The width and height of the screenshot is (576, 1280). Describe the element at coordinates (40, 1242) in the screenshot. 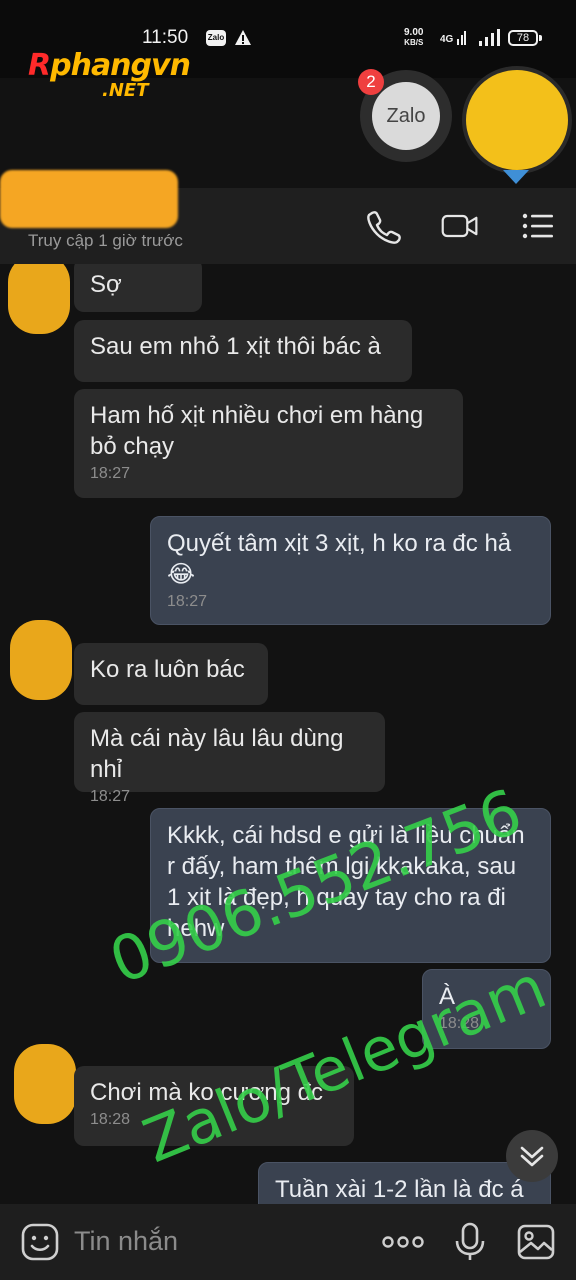

I see `emoji-icon` at that location.